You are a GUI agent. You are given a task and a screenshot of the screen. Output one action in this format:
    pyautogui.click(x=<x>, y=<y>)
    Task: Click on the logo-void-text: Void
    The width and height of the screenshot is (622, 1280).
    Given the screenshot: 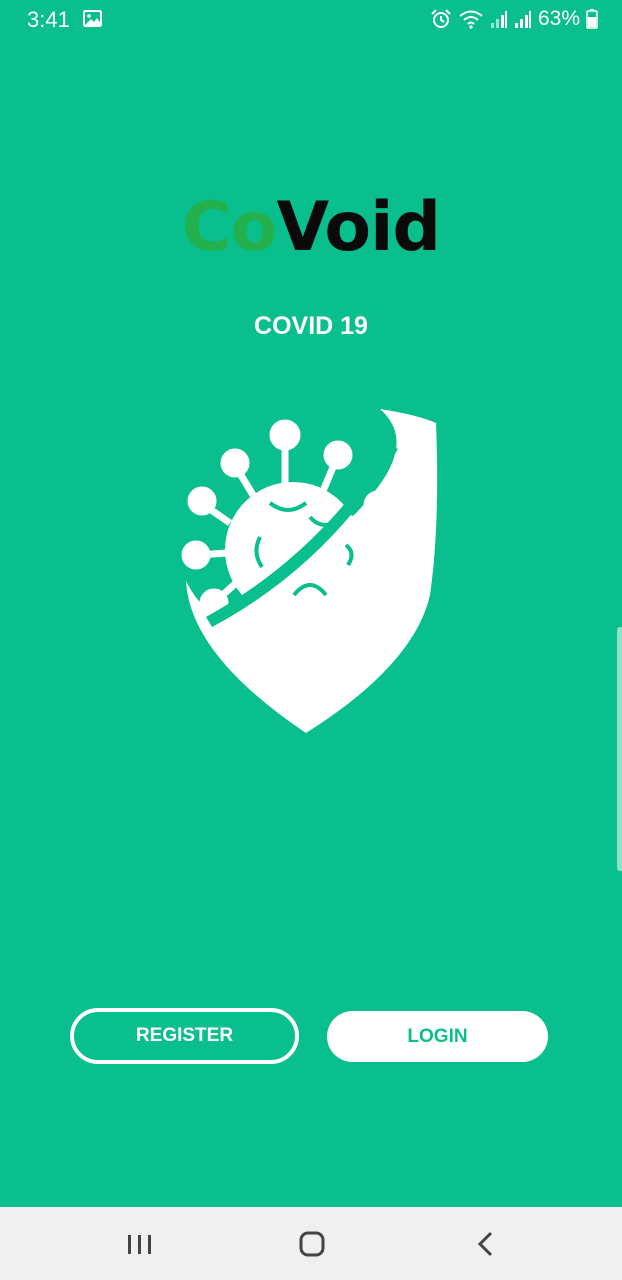 What is the action you would take?
    pyautogui.click(x=359, y=227)
    